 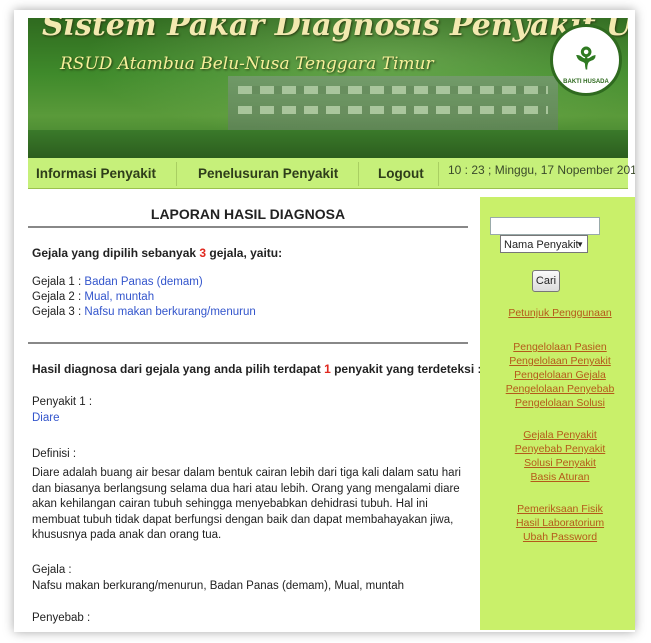 I want to click on gejala-item: Gejala 3 : Nafsu makan berkurang/menurun, so click(x=144, y=312).